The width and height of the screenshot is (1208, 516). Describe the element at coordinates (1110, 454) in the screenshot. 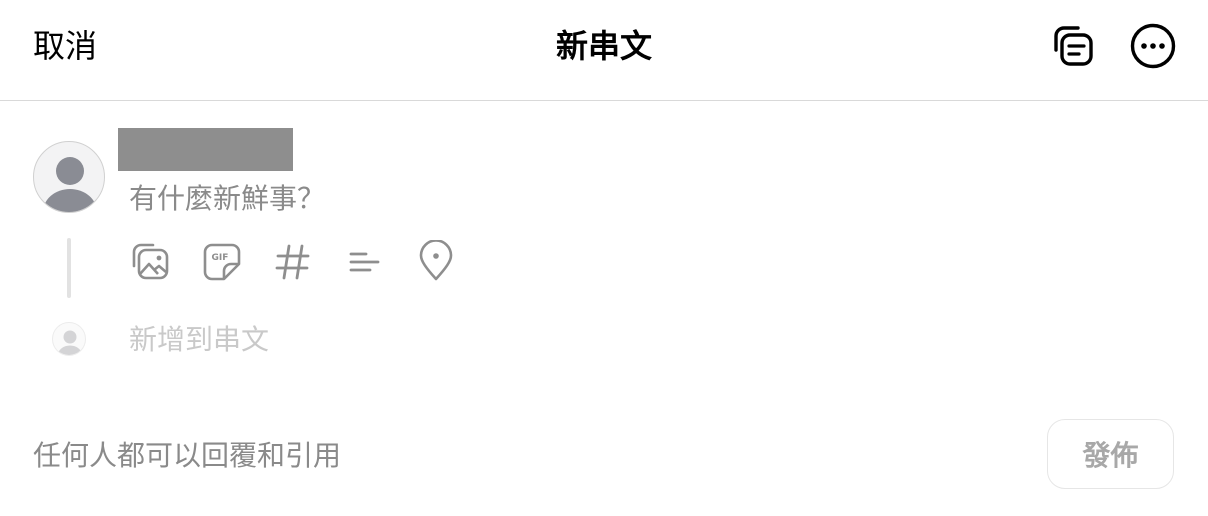

I see `post-button: 發佈` at that location.